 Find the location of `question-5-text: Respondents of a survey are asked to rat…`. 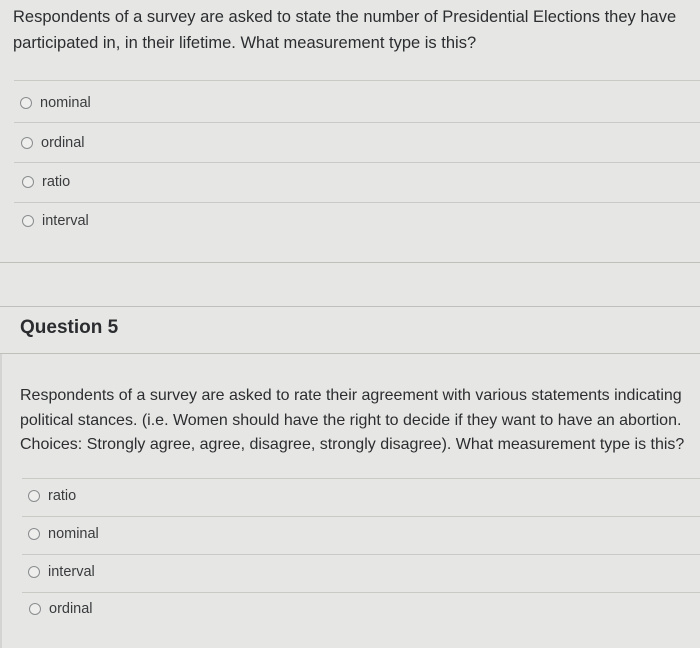

question-5-text: Respondents of a survey are asked to rat… is located at coordinates (352, 420).